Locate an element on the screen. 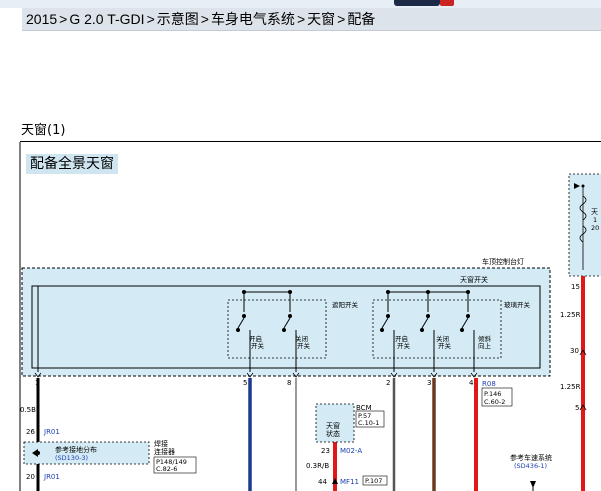  r08-code1: P.146 is located at coordinates (492, 394).